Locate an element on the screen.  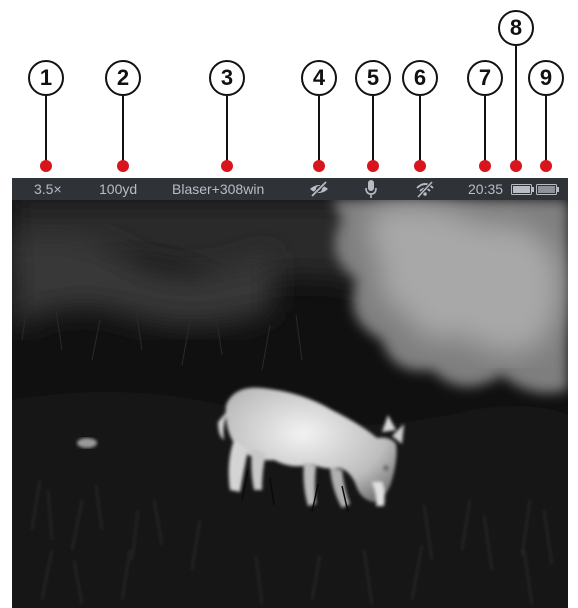
microphone-icon is located at coordinates (371, 189).